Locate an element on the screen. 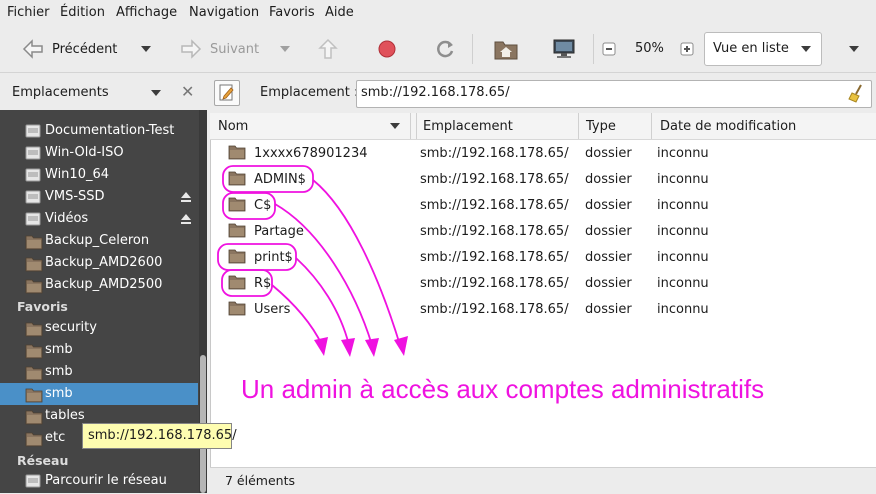 The image size is (876, 494). computer-icon is located at coordinates (564, 48).